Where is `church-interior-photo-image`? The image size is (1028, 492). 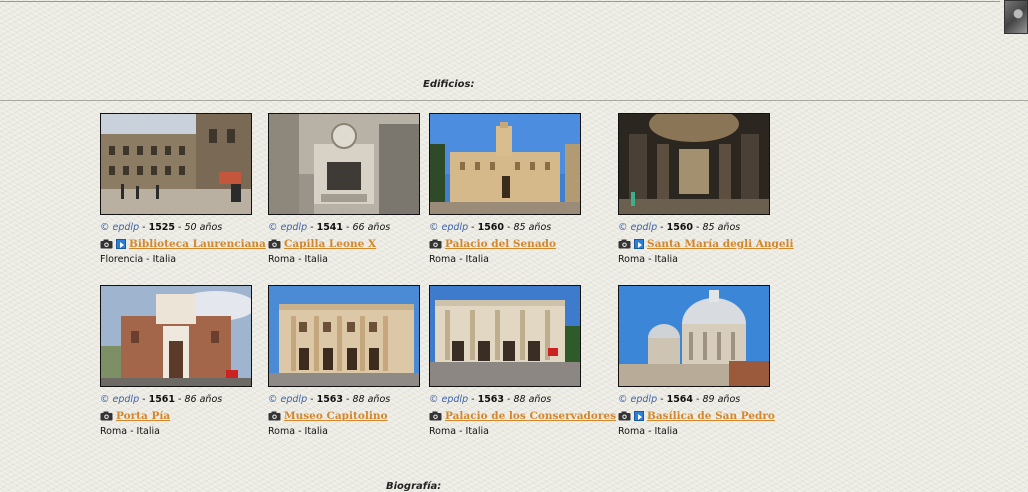 church-interior-photo-image is located at coordinates (694, 164).